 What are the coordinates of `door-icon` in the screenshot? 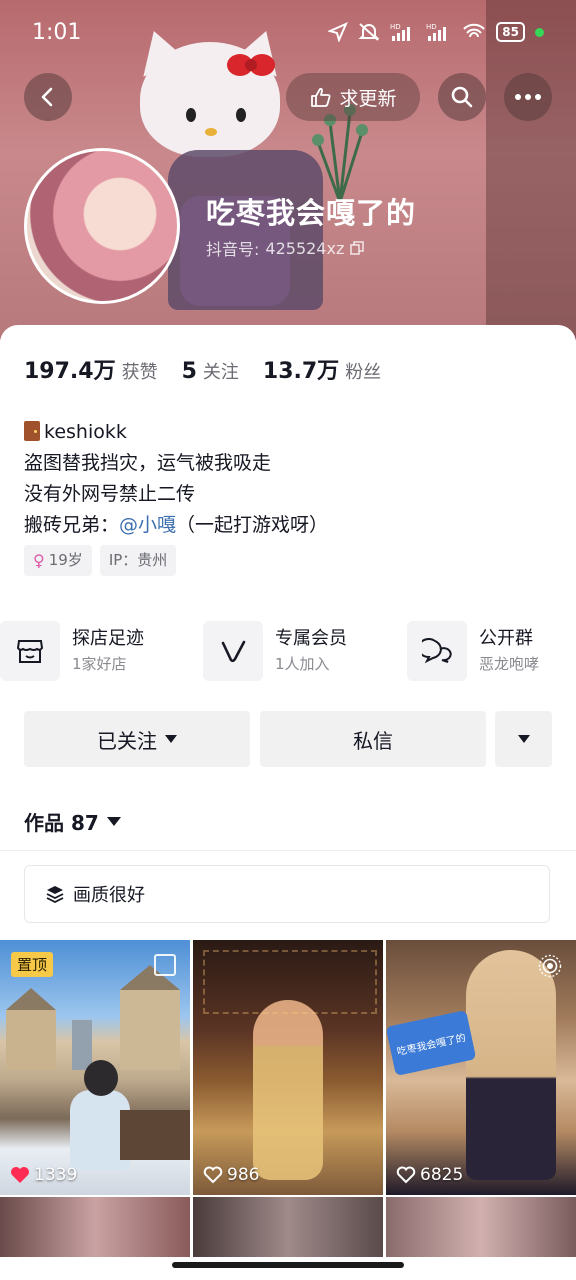 It's located at (32, 431).